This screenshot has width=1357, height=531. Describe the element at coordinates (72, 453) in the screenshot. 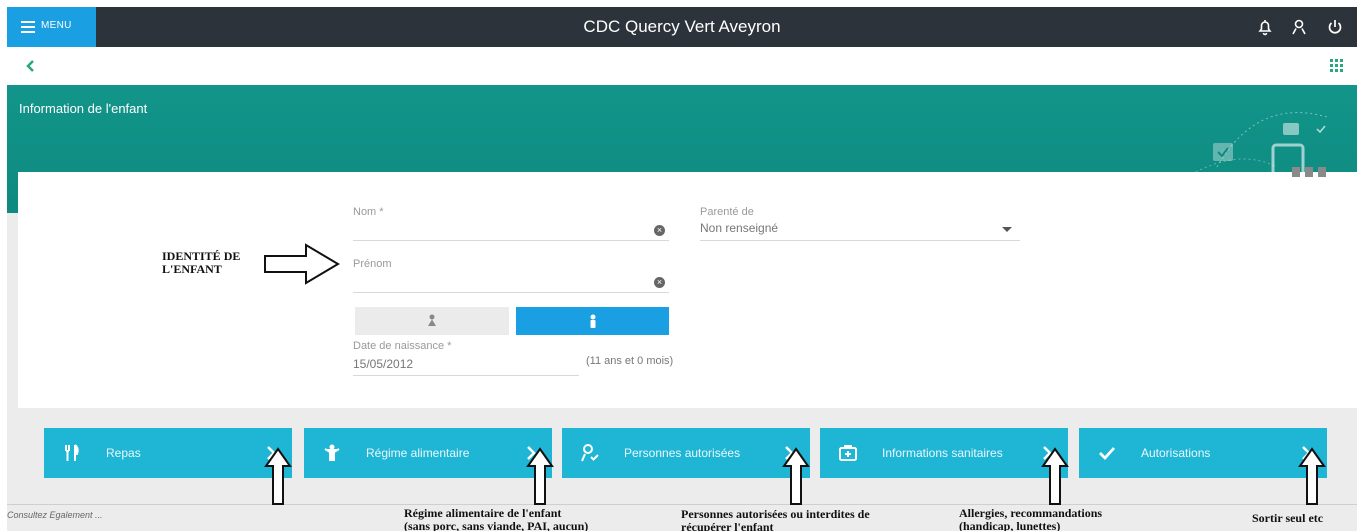

I see `fork-knife-icon` at that location.